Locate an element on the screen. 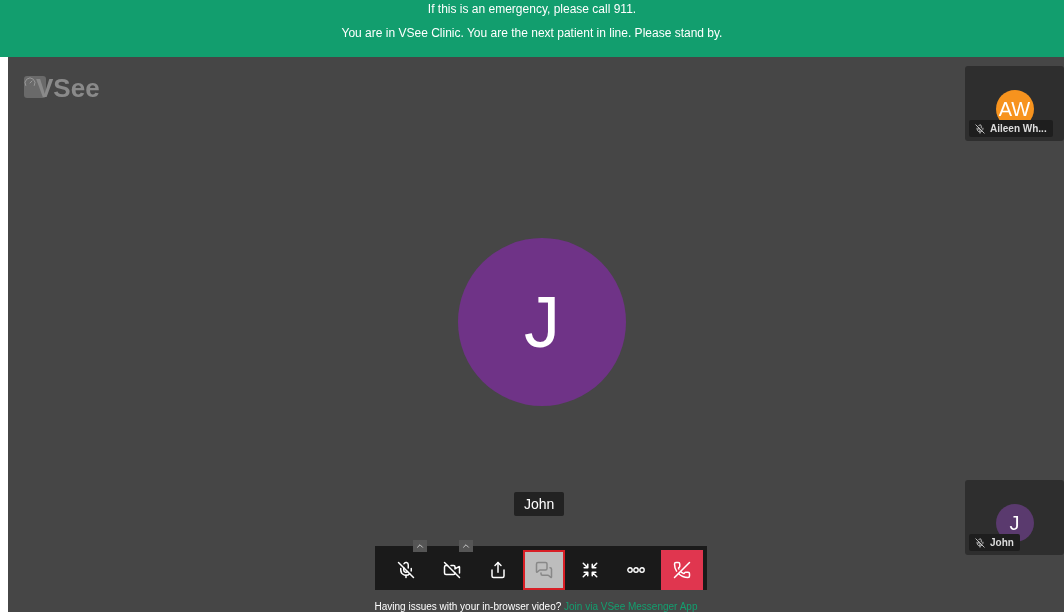 The image size is (1064, 612). more-icon is located at coordinates (636, 570).